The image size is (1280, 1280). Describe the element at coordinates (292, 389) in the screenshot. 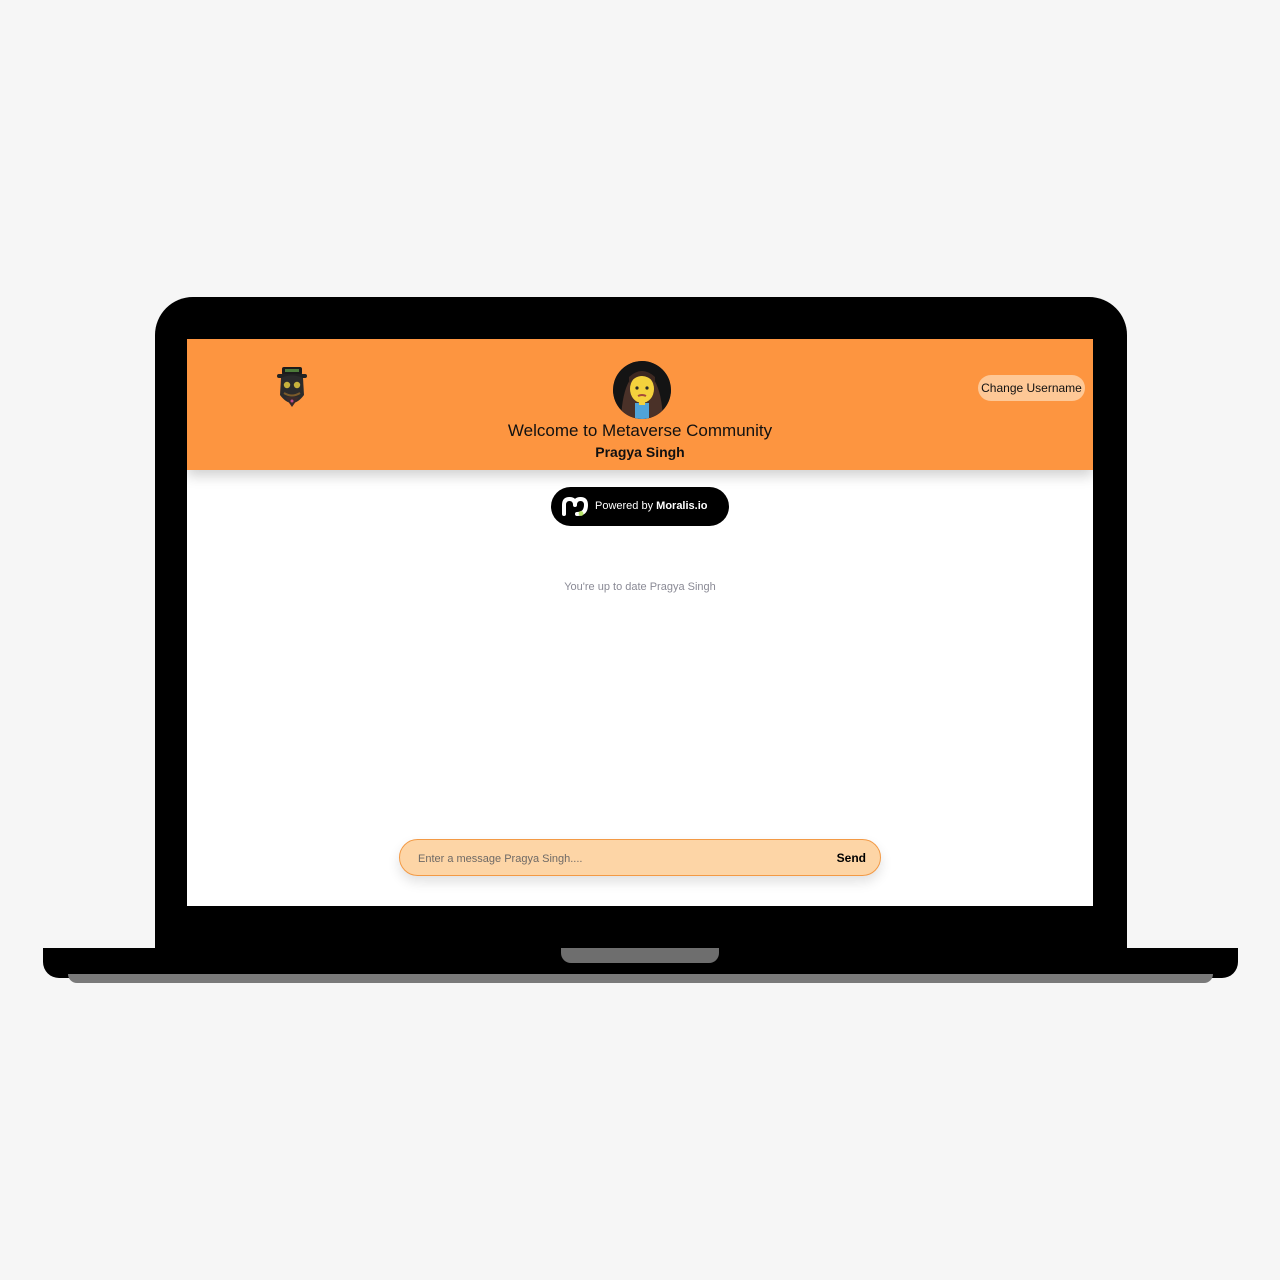

I see `hacker-mask-logo-icon` at that location.